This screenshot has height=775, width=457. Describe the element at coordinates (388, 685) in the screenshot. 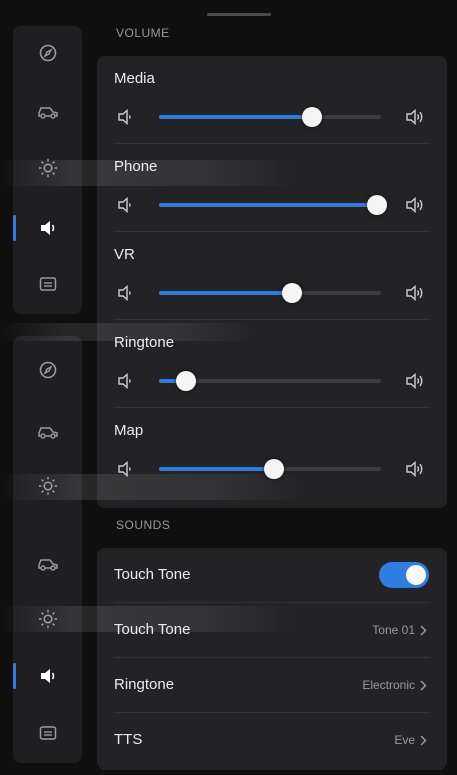

I see `ringtone-value: Electronic` at that location.